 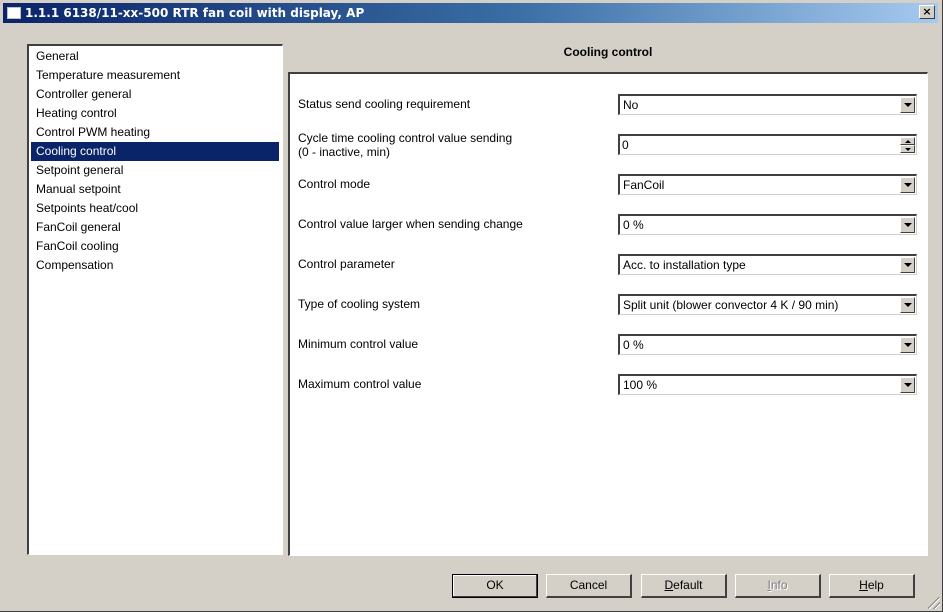 I want to click on dropdown-value: FanCoil, so click(x=644, y=185).